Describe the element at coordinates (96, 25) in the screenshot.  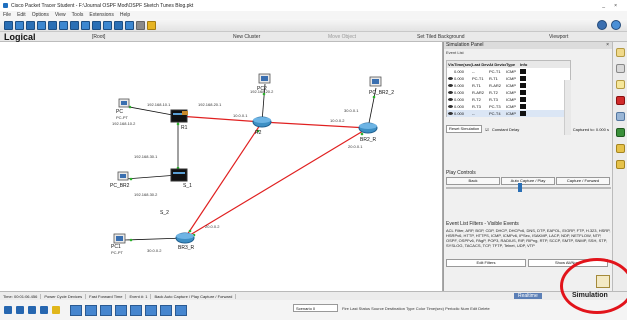
I see `redo-icon` at that location.